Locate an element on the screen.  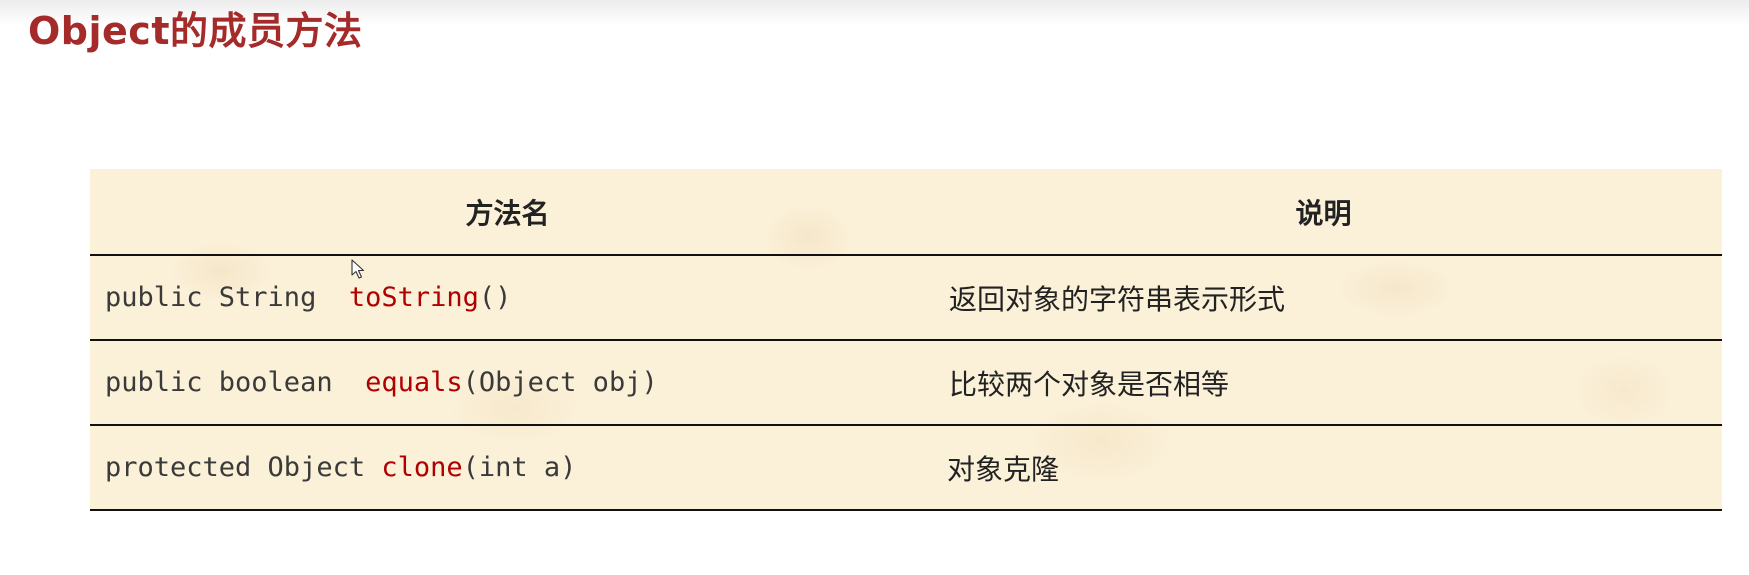
method-prefix: public String is located at coordinates (227, 297).